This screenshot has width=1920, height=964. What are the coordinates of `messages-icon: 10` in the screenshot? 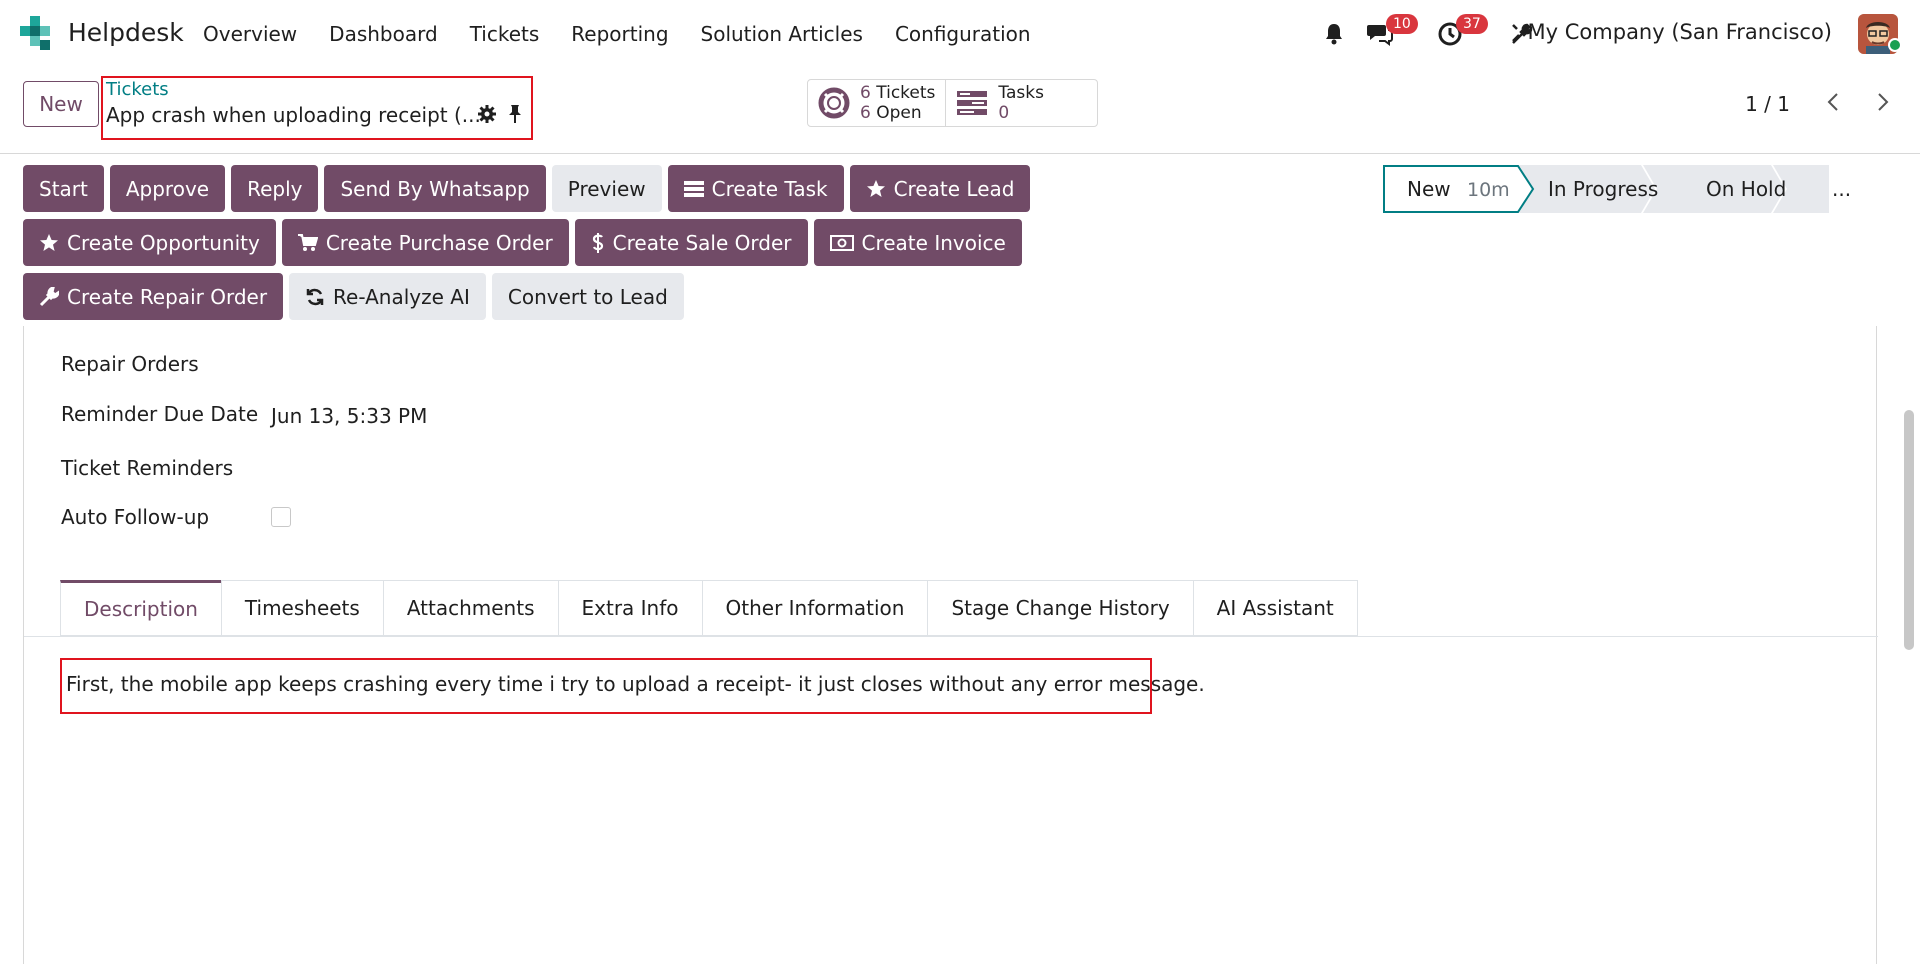 It's located at (1392, 31).